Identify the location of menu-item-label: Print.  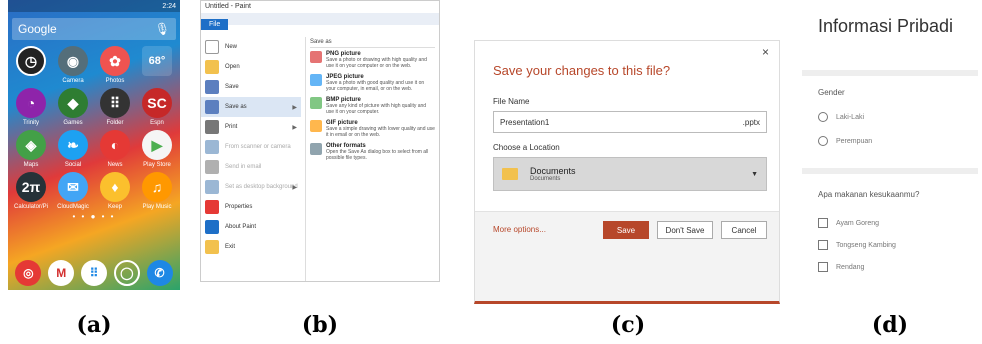
(231, 127).